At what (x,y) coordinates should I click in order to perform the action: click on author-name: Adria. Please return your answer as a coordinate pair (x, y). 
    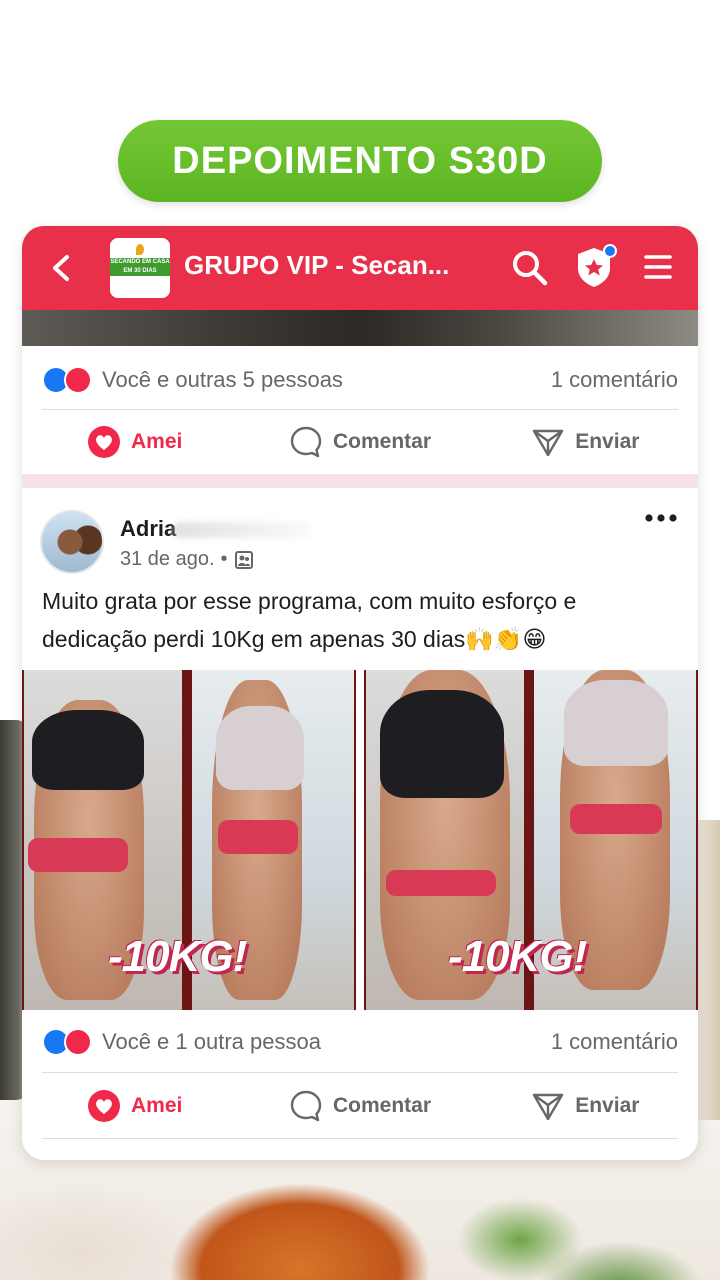
    Looking at the image, I should click on (148, 529).